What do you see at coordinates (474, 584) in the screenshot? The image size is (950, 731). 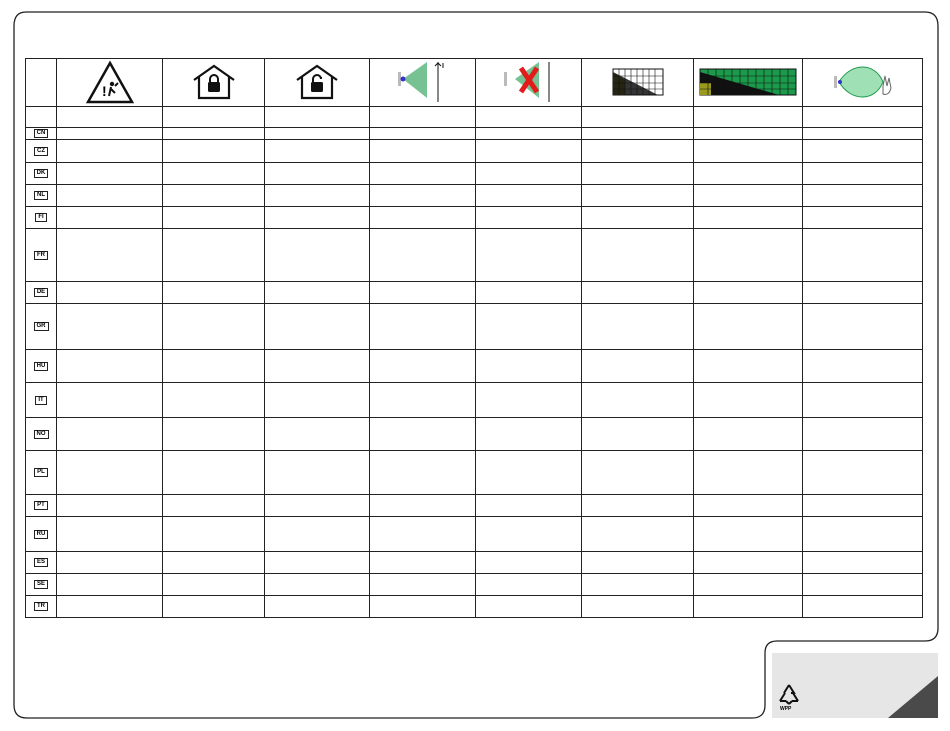 I see `table-row: SE` at bounding box center [474, 584].